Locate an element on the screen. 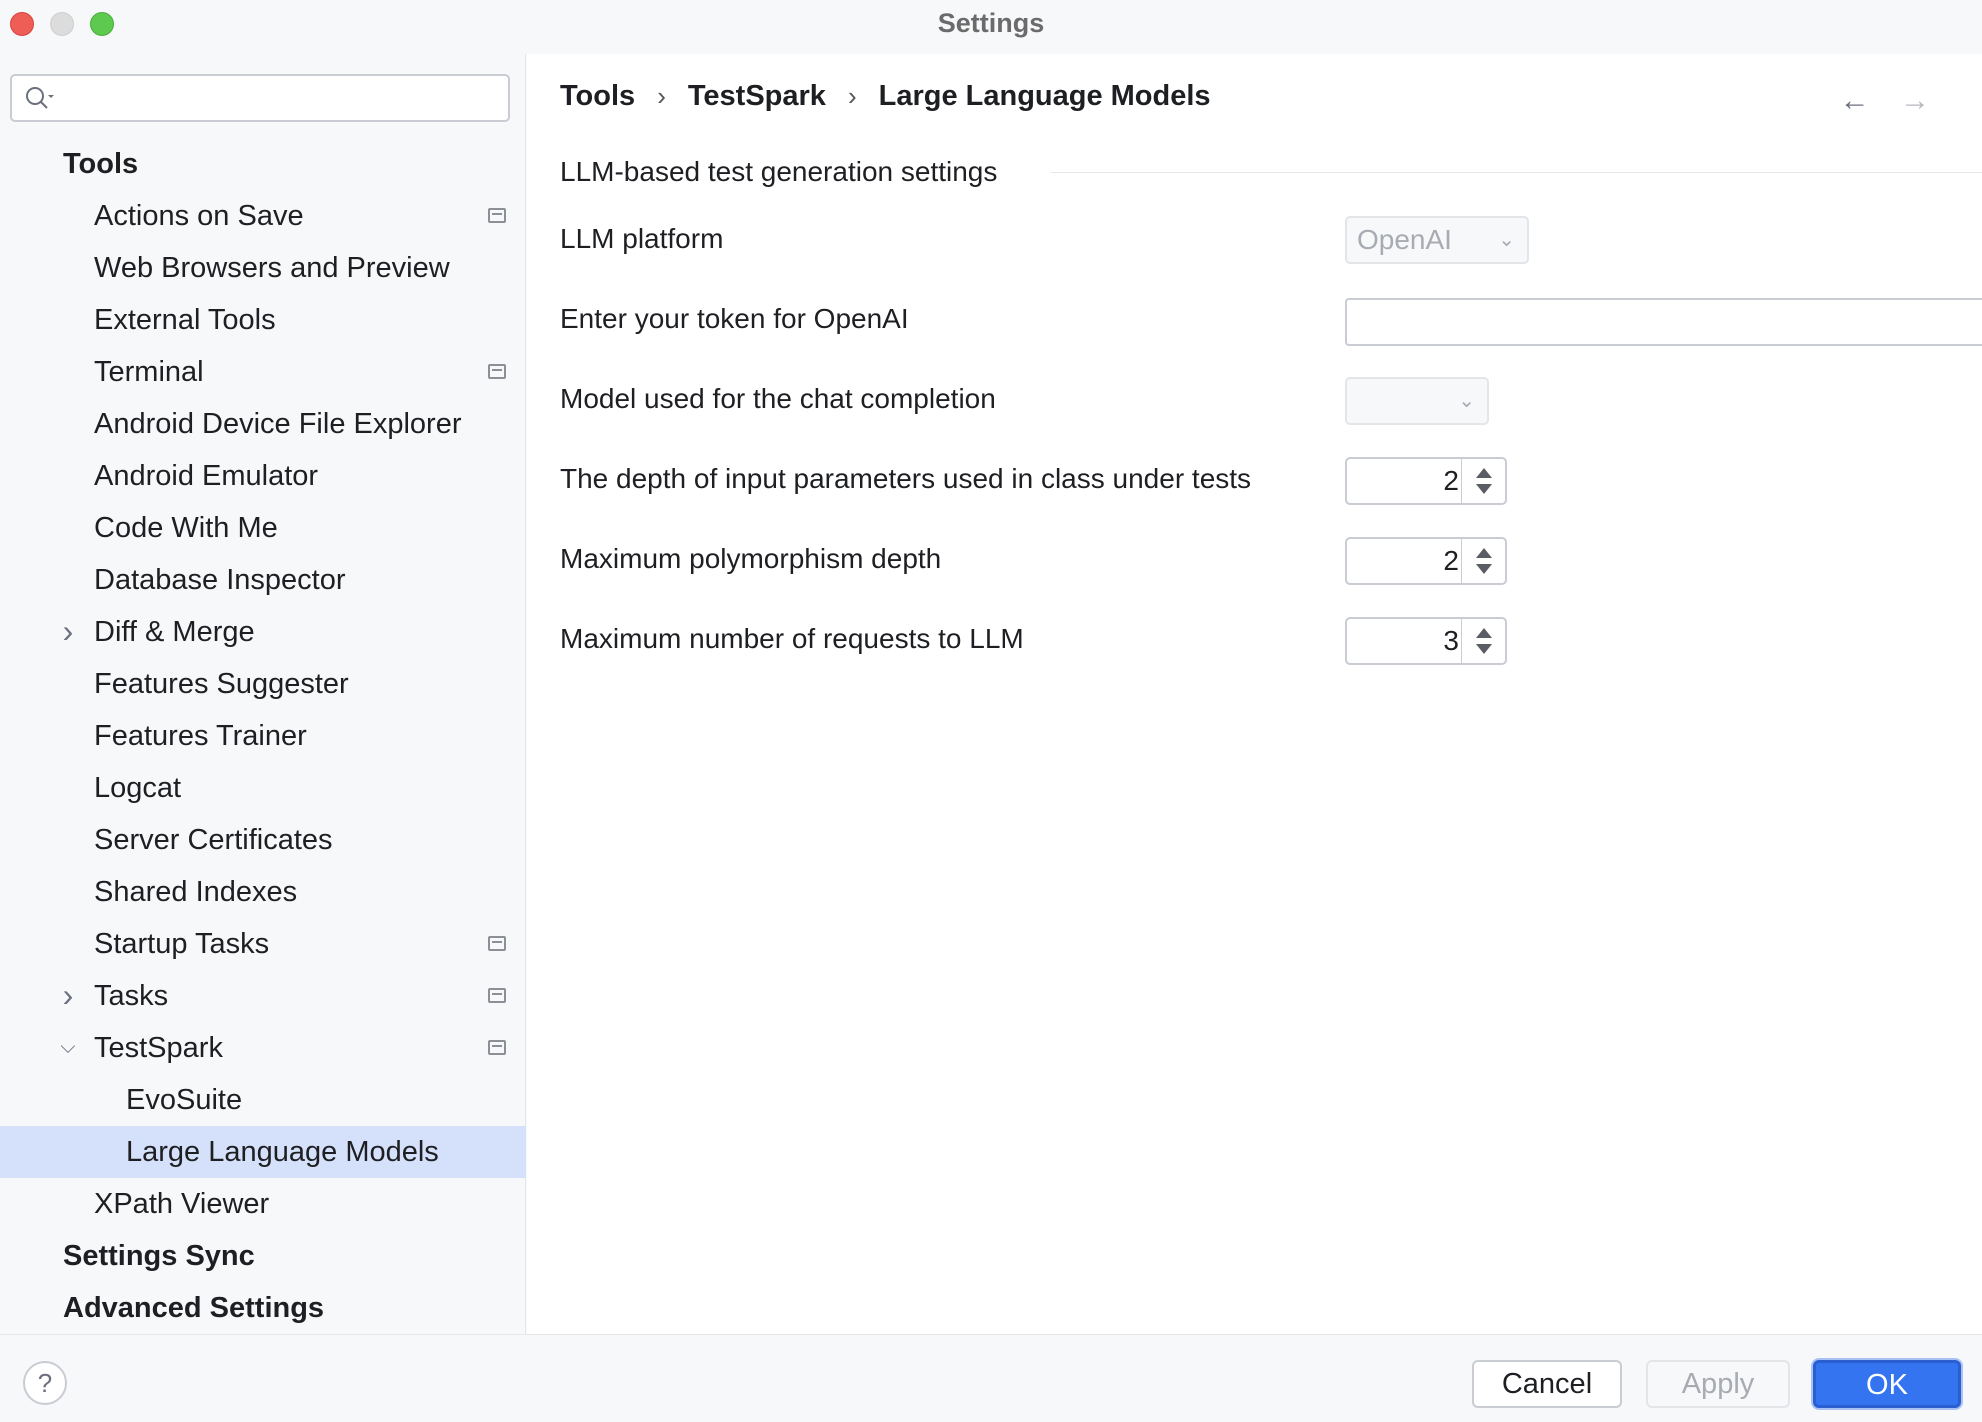 This screenshot has height=1422, width=1982. sidebar-item-database-inspector: Database Inspector is located at coordinates (263, 580).